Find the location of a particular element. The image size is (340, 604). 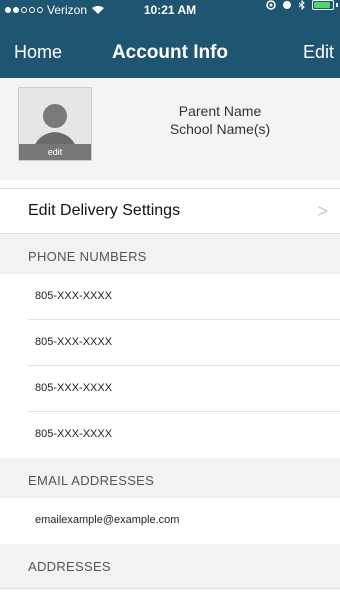

battery-tip is located at coordinates (337, 5).